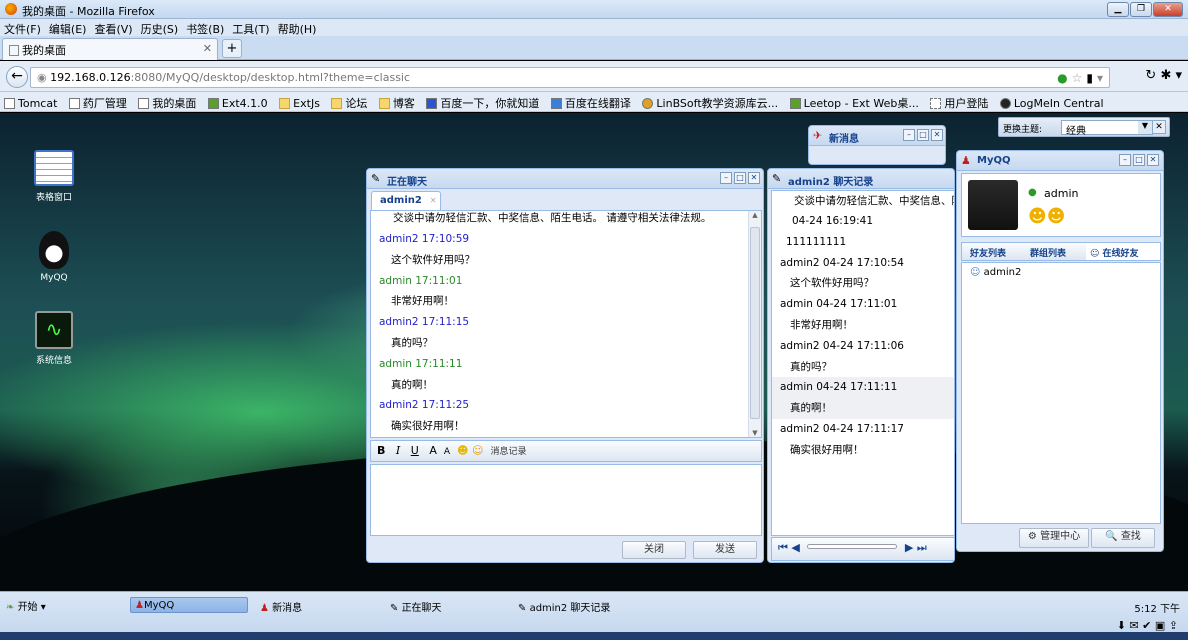  What do you see at coordinates (462, 450) in the screenshot?
I see `smiley-icon: ☻` at bounding box center [462, 450].